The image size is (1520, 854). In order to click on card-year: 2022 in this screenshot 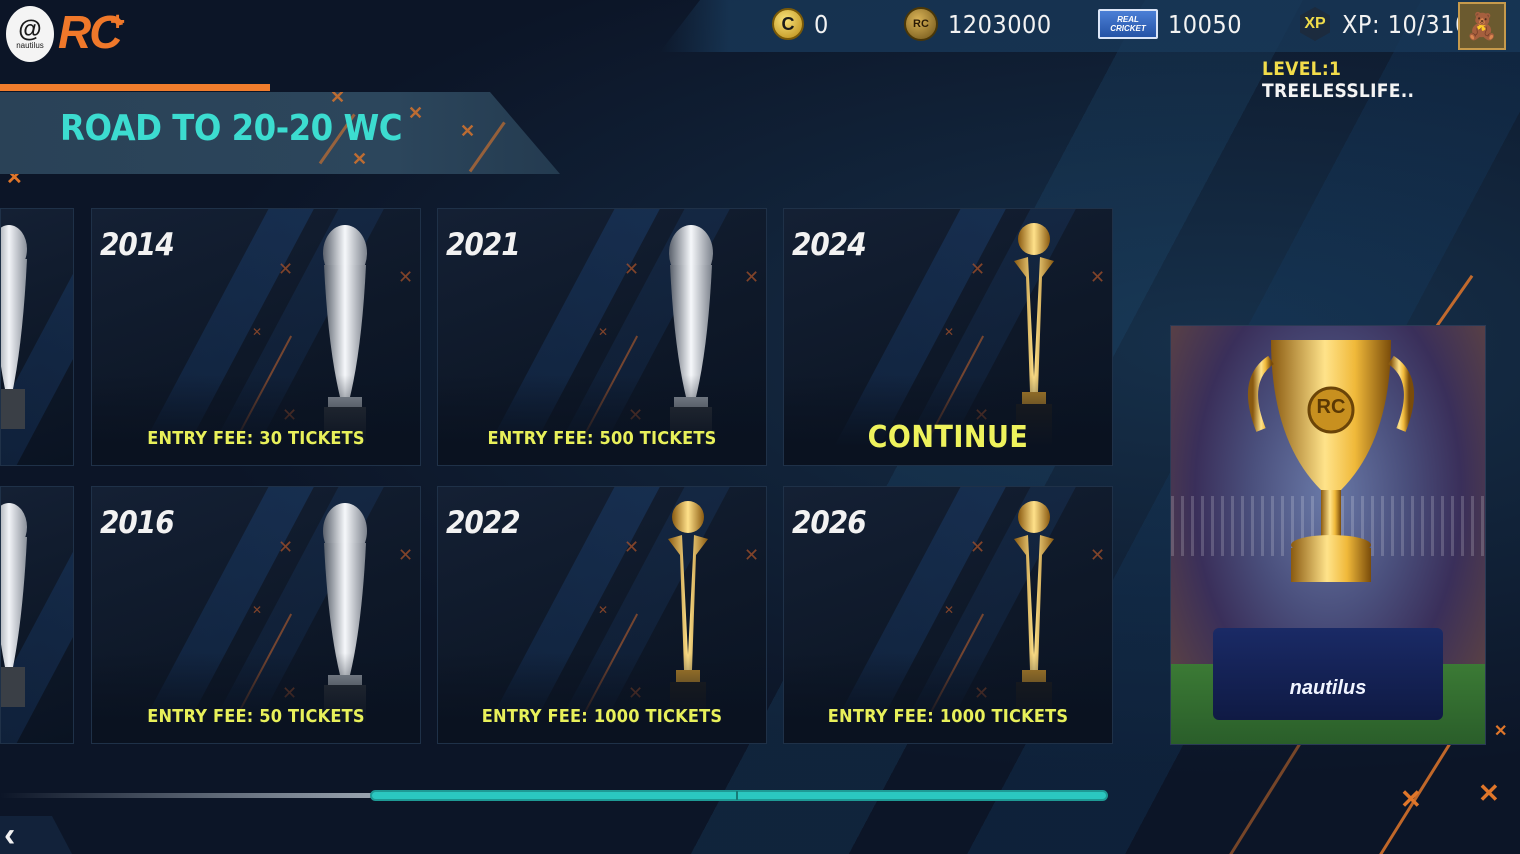, I will do `click(483, 523)`.